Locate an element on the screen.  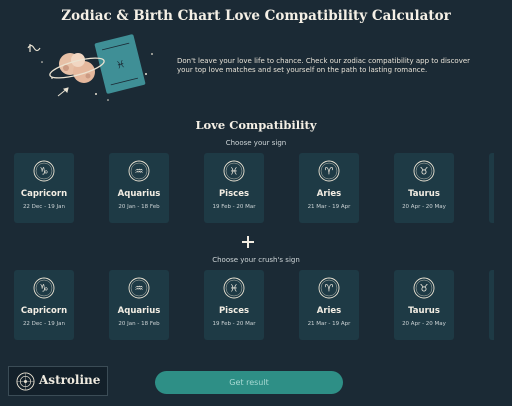
crush-sign-card-taurus: ♉ Taurus 20 Apr - 20 May is located at coordinates (424, 305).